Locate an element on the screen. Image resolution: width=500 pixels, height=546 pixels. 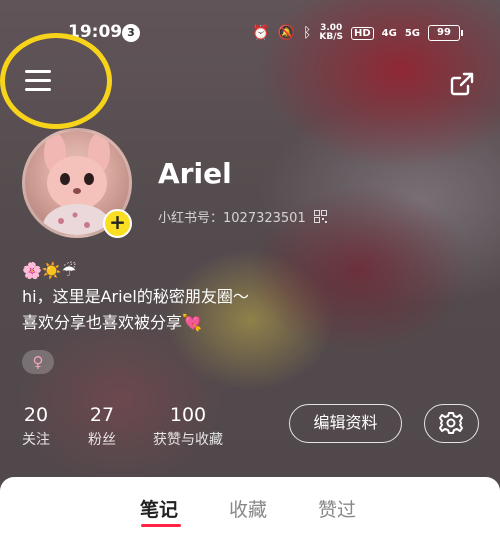
stat-following-label: 关注 is located at coordinates (36, 440).